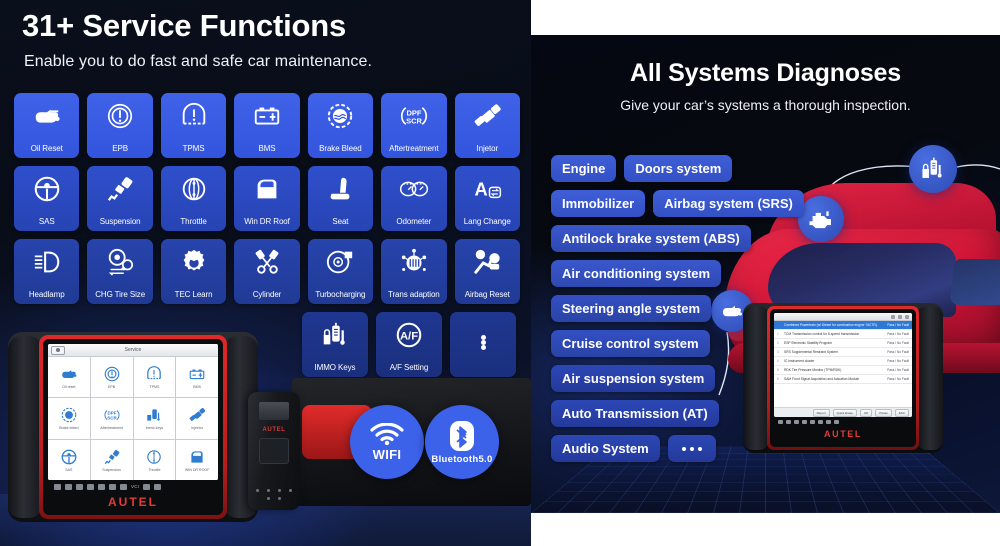 The height and width of the screenshot is (546, 1000). What do you see at coordinates (883, 412) in the screenshot?
I see `pause-button: Pause` at bounding box center [883, 412].